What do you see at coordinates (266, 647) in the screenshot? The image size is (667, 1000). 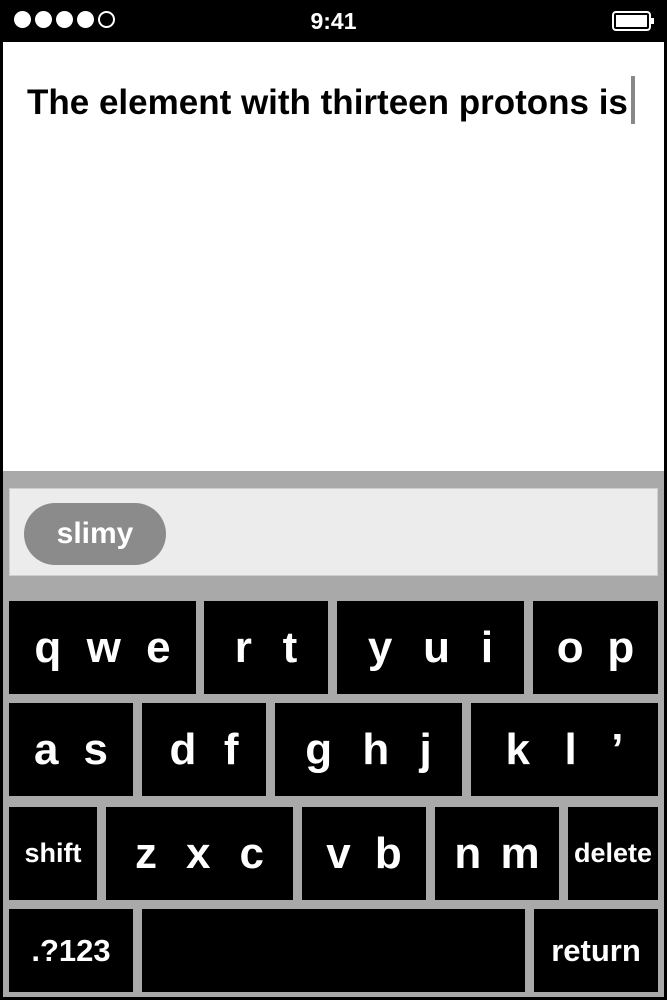 I see `key-group-rt: r t` at bounding box center [266, 647].